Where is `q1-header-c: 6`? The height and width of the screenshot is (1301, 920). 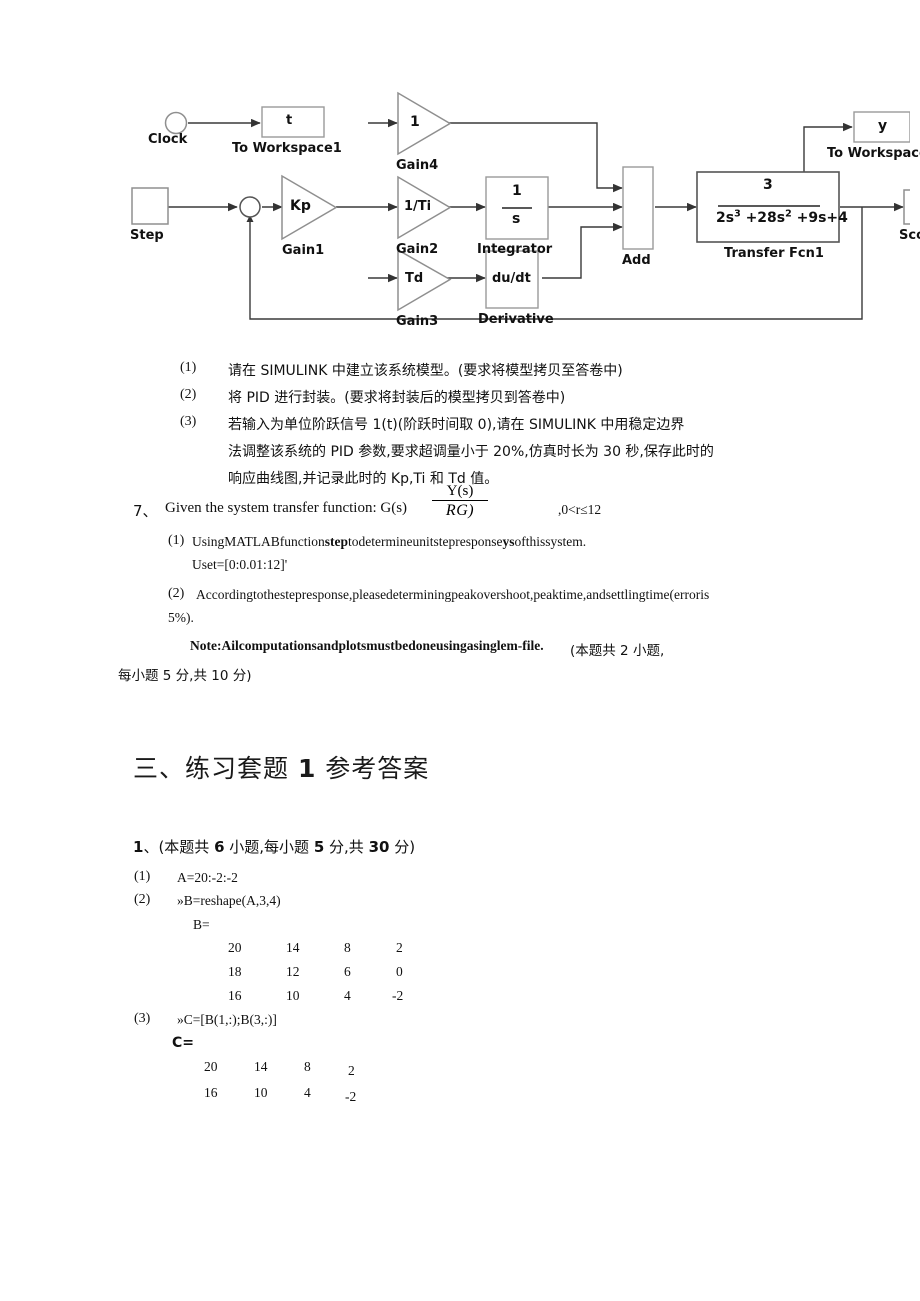
q1-header-c: 6 is located at coordinates (219, 847).